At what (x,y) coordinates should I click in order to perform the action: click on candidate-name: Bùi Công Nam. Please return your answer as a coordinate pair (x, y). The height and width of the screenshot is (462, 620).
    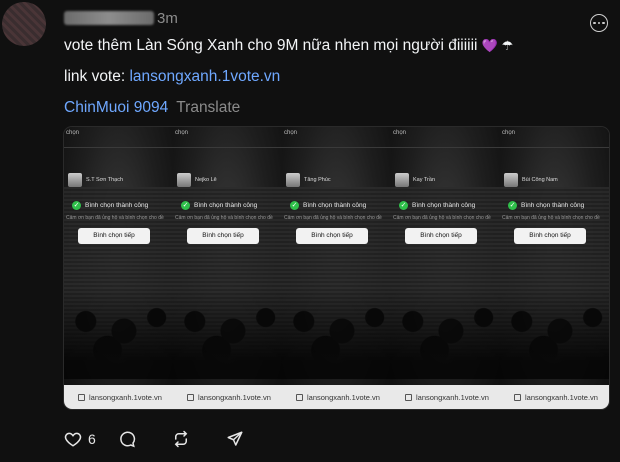
    Looking at the image, I should click on (540, 180).